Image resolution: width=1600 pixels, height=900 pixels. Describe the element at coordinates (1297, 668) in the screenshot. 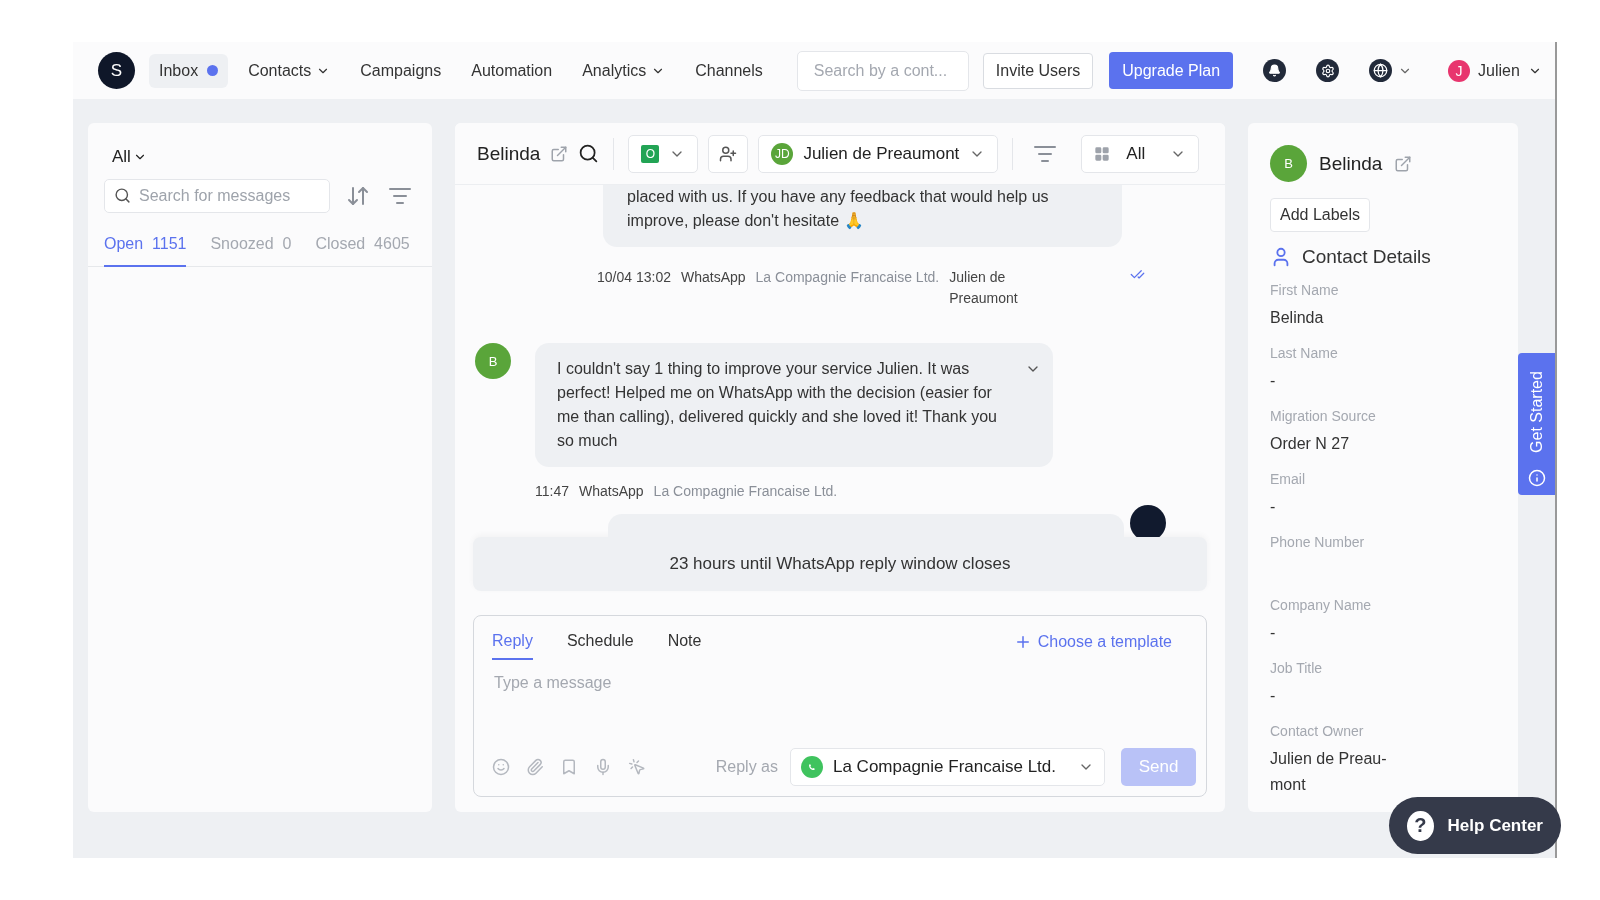

I see `field-label: Job Title` at that location.